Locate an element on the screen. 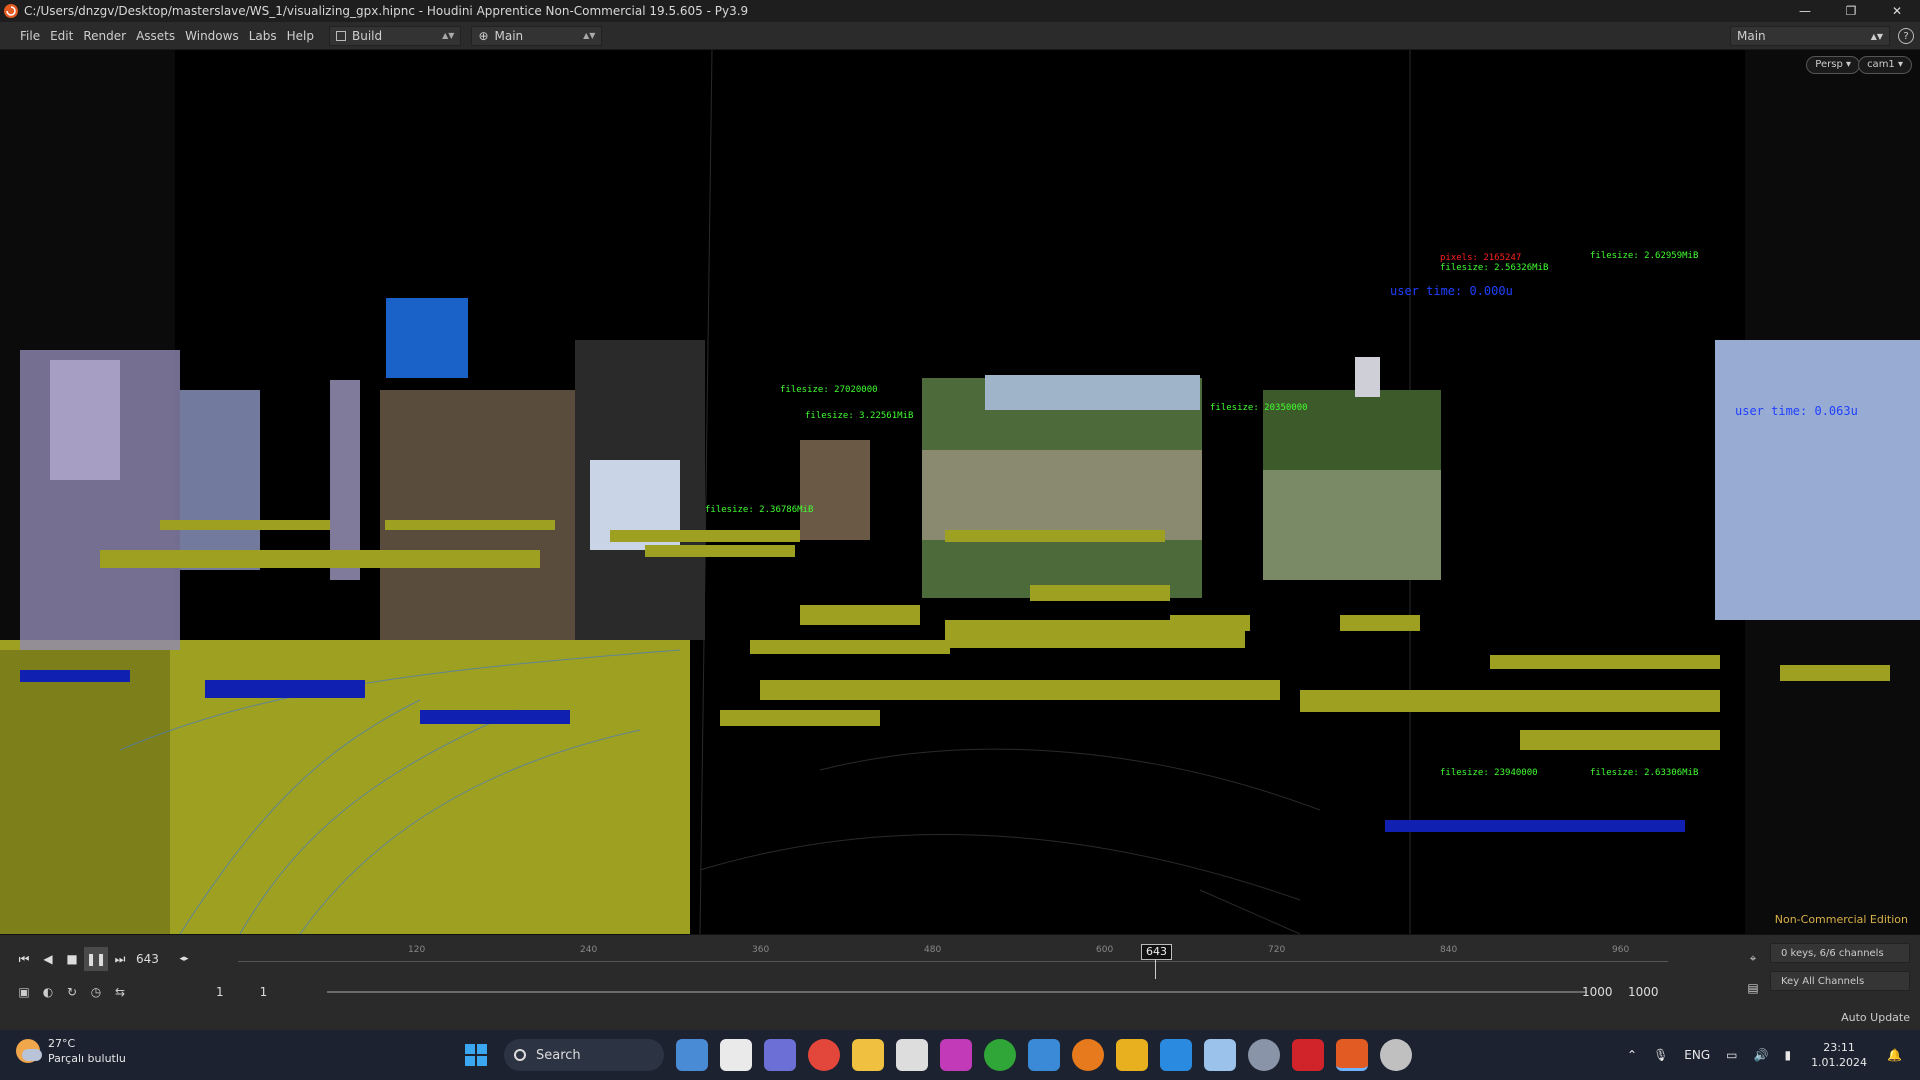 This screenshot has height=1080, width=1920. clock-icon: ◷ is located at coordinates (96, 992).